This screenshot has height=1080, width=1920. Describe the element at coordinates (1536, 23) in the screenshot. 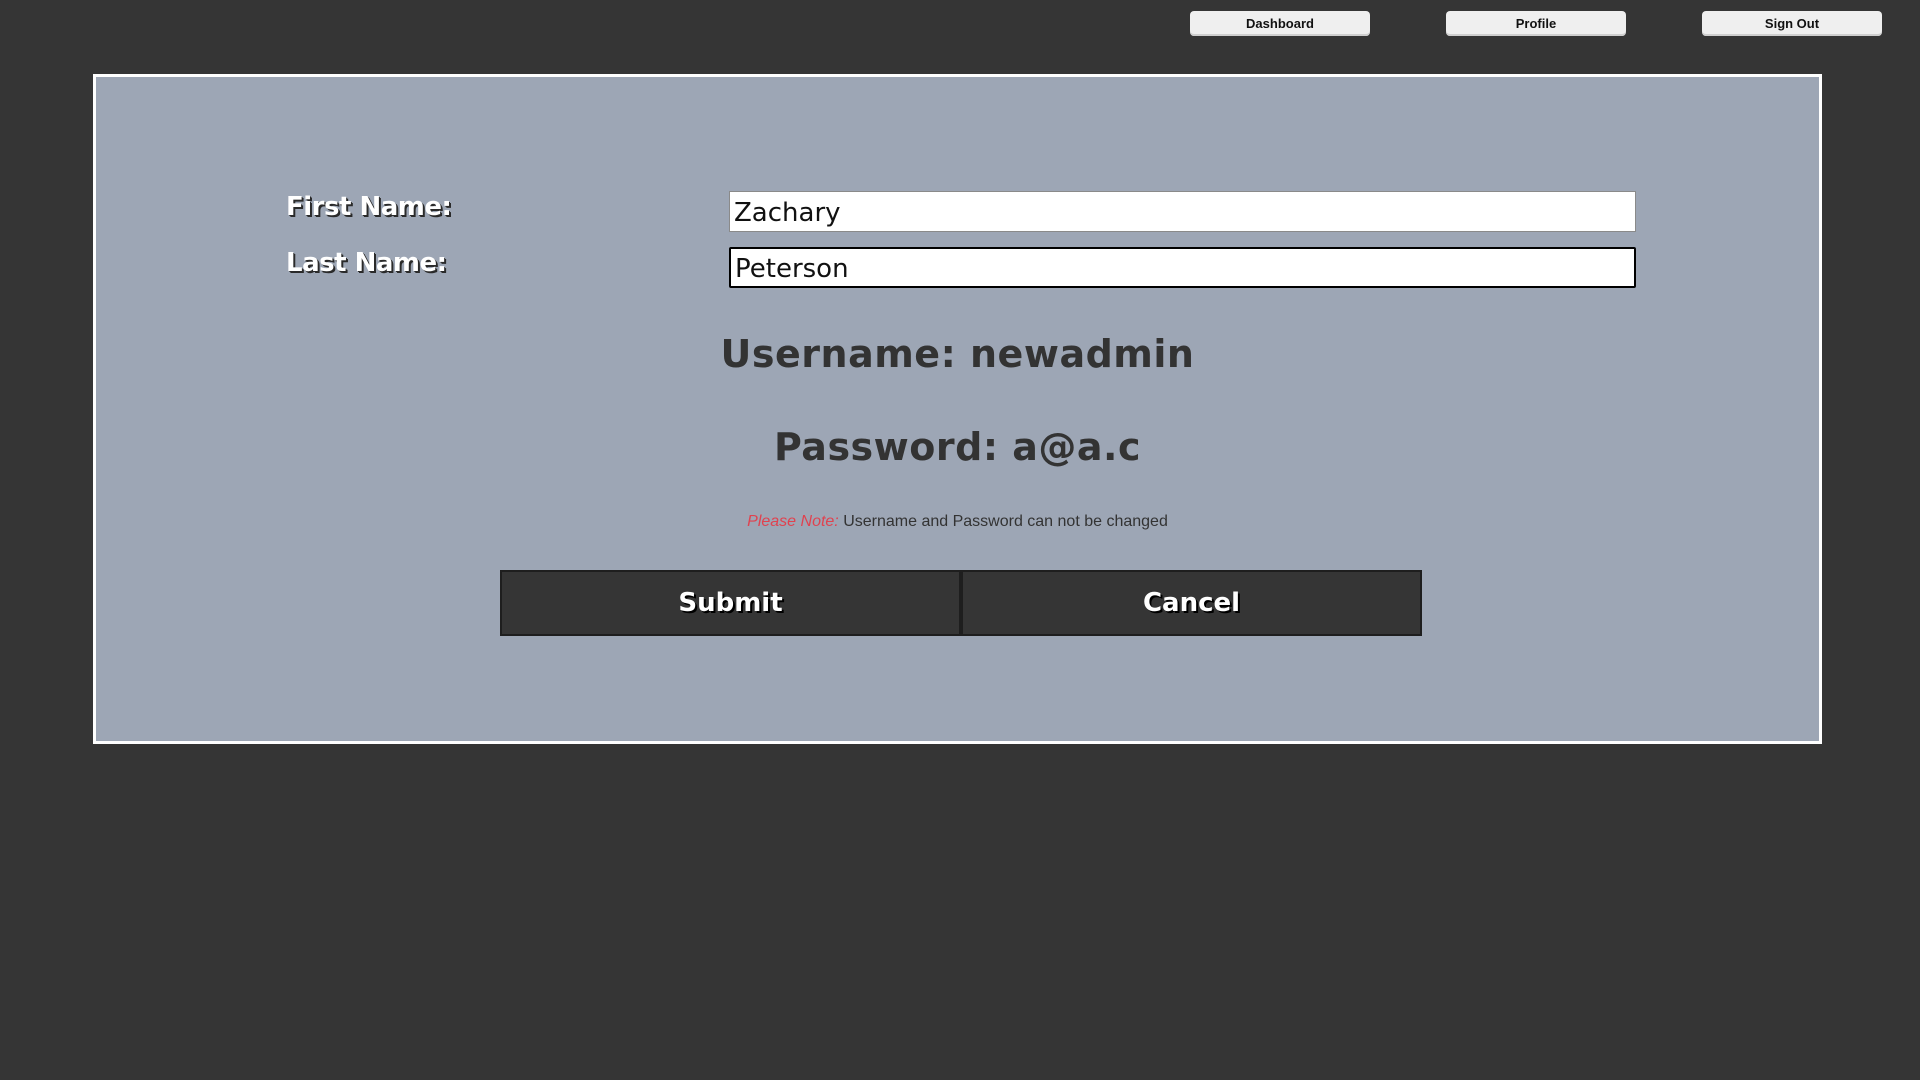

I see `profile-button: Profile` at that location.